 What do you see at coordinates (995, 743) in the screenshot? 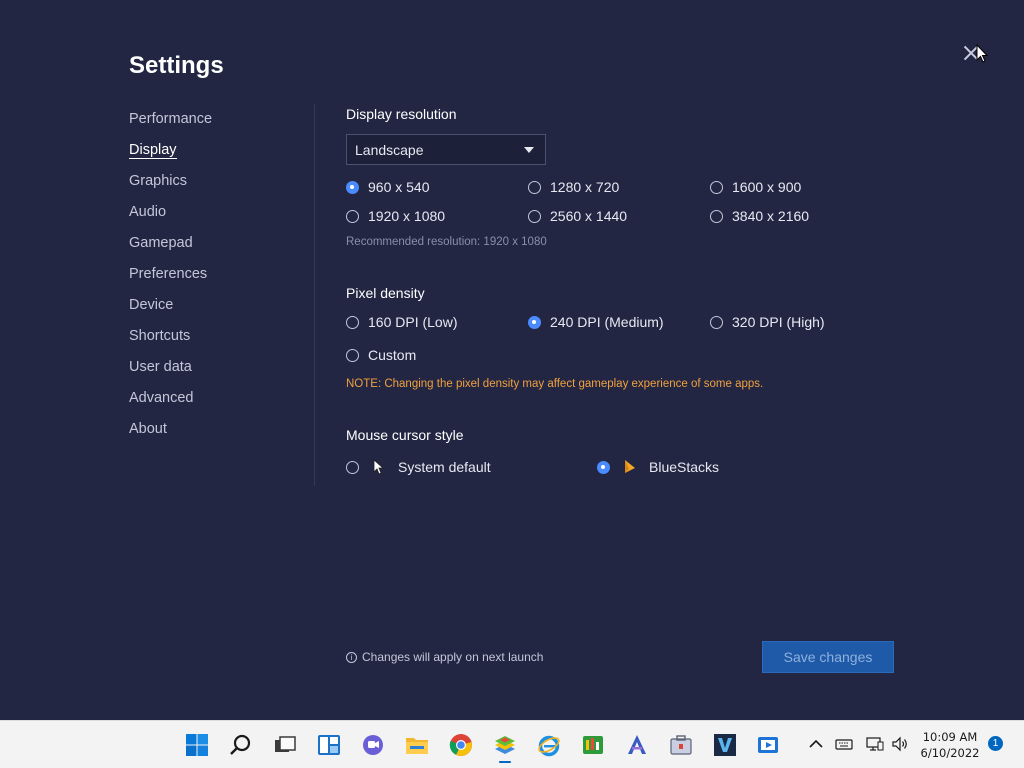
I see `notification-badge: 1` at bounding box center [995, 743].